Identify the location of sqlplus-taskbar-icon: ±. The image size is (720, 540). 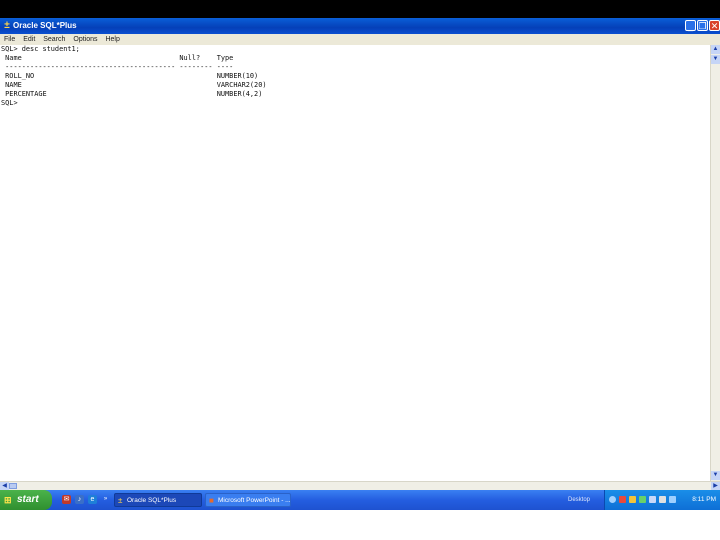
(120, 500).